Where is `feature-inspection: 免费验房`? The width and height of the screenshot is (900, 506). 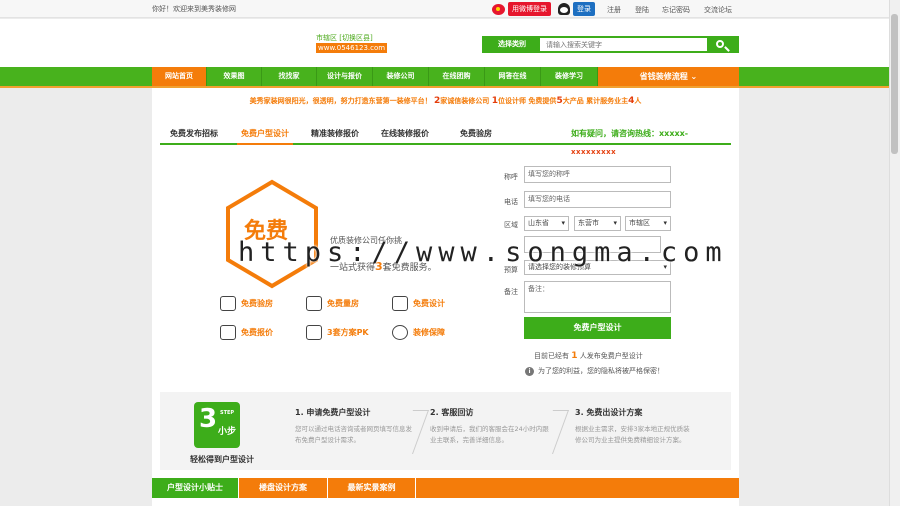 feature-inspection: 免费验房 is located at coordinates (246, 303).